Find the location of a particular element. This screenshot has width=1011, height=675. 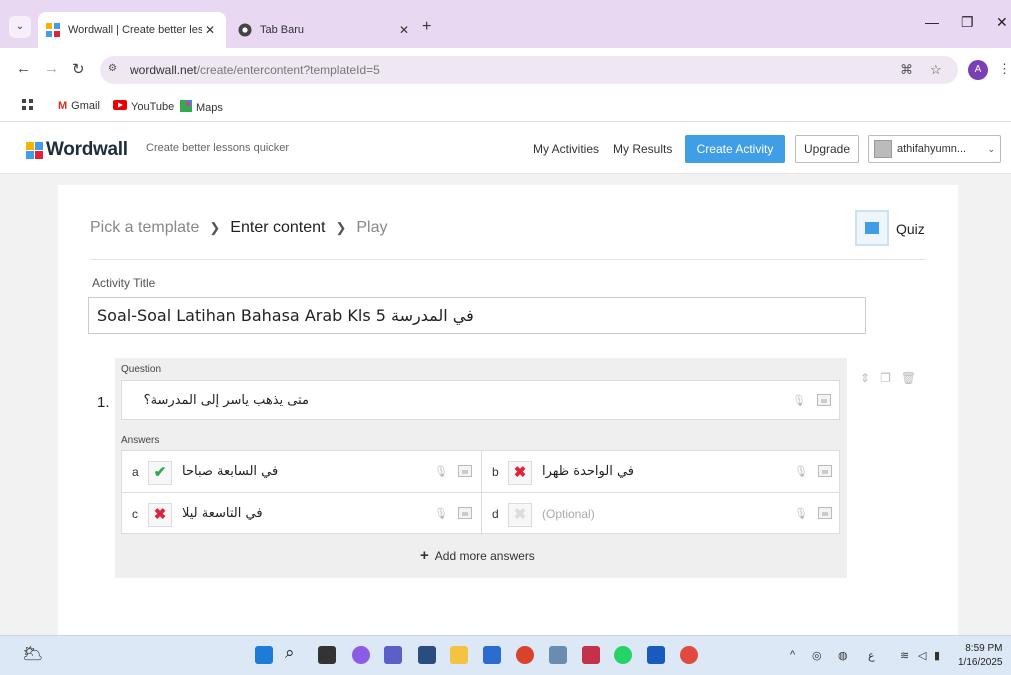

bookmark-star-icon: ☆ is located at coordinates (936, 70).